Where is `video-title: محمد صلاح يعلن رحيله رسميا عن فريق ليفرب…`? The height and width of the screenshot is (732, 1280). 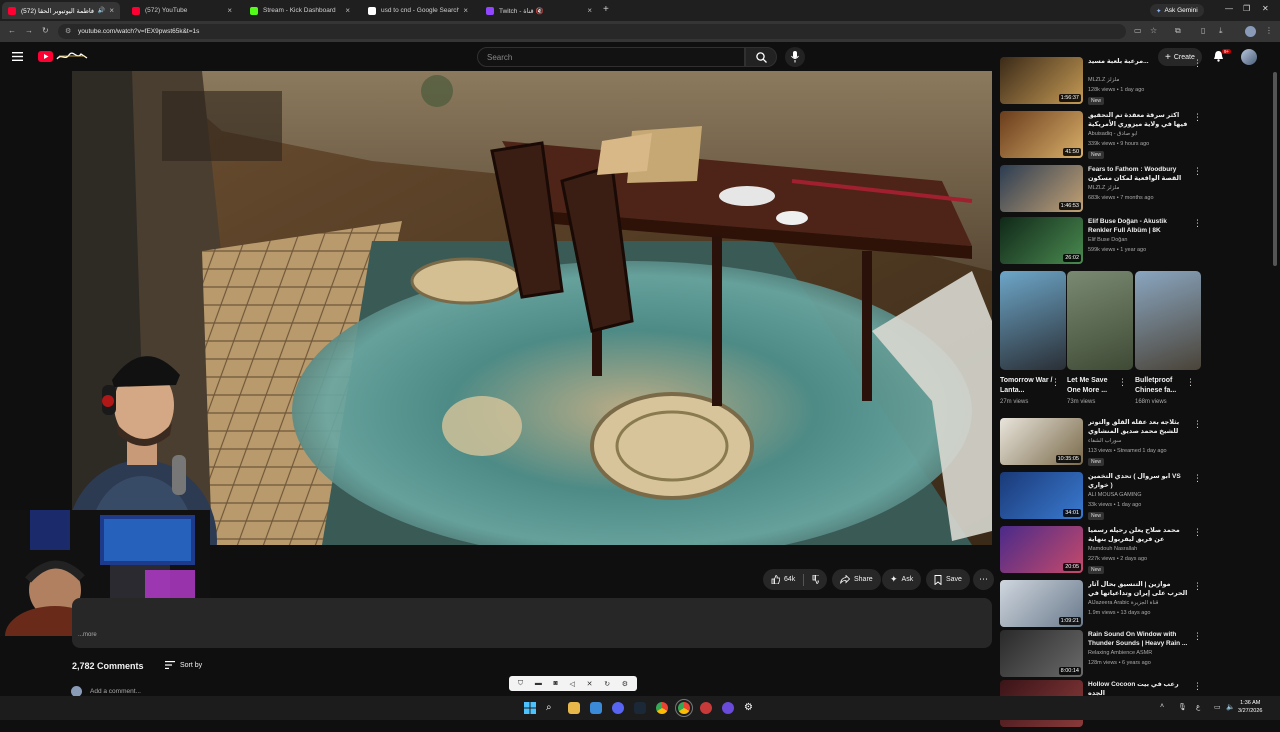 video-title: محمد صلاح يعلن رحيله رسميا عن فريق ليفرب… is located at coordinates (1138, 535).